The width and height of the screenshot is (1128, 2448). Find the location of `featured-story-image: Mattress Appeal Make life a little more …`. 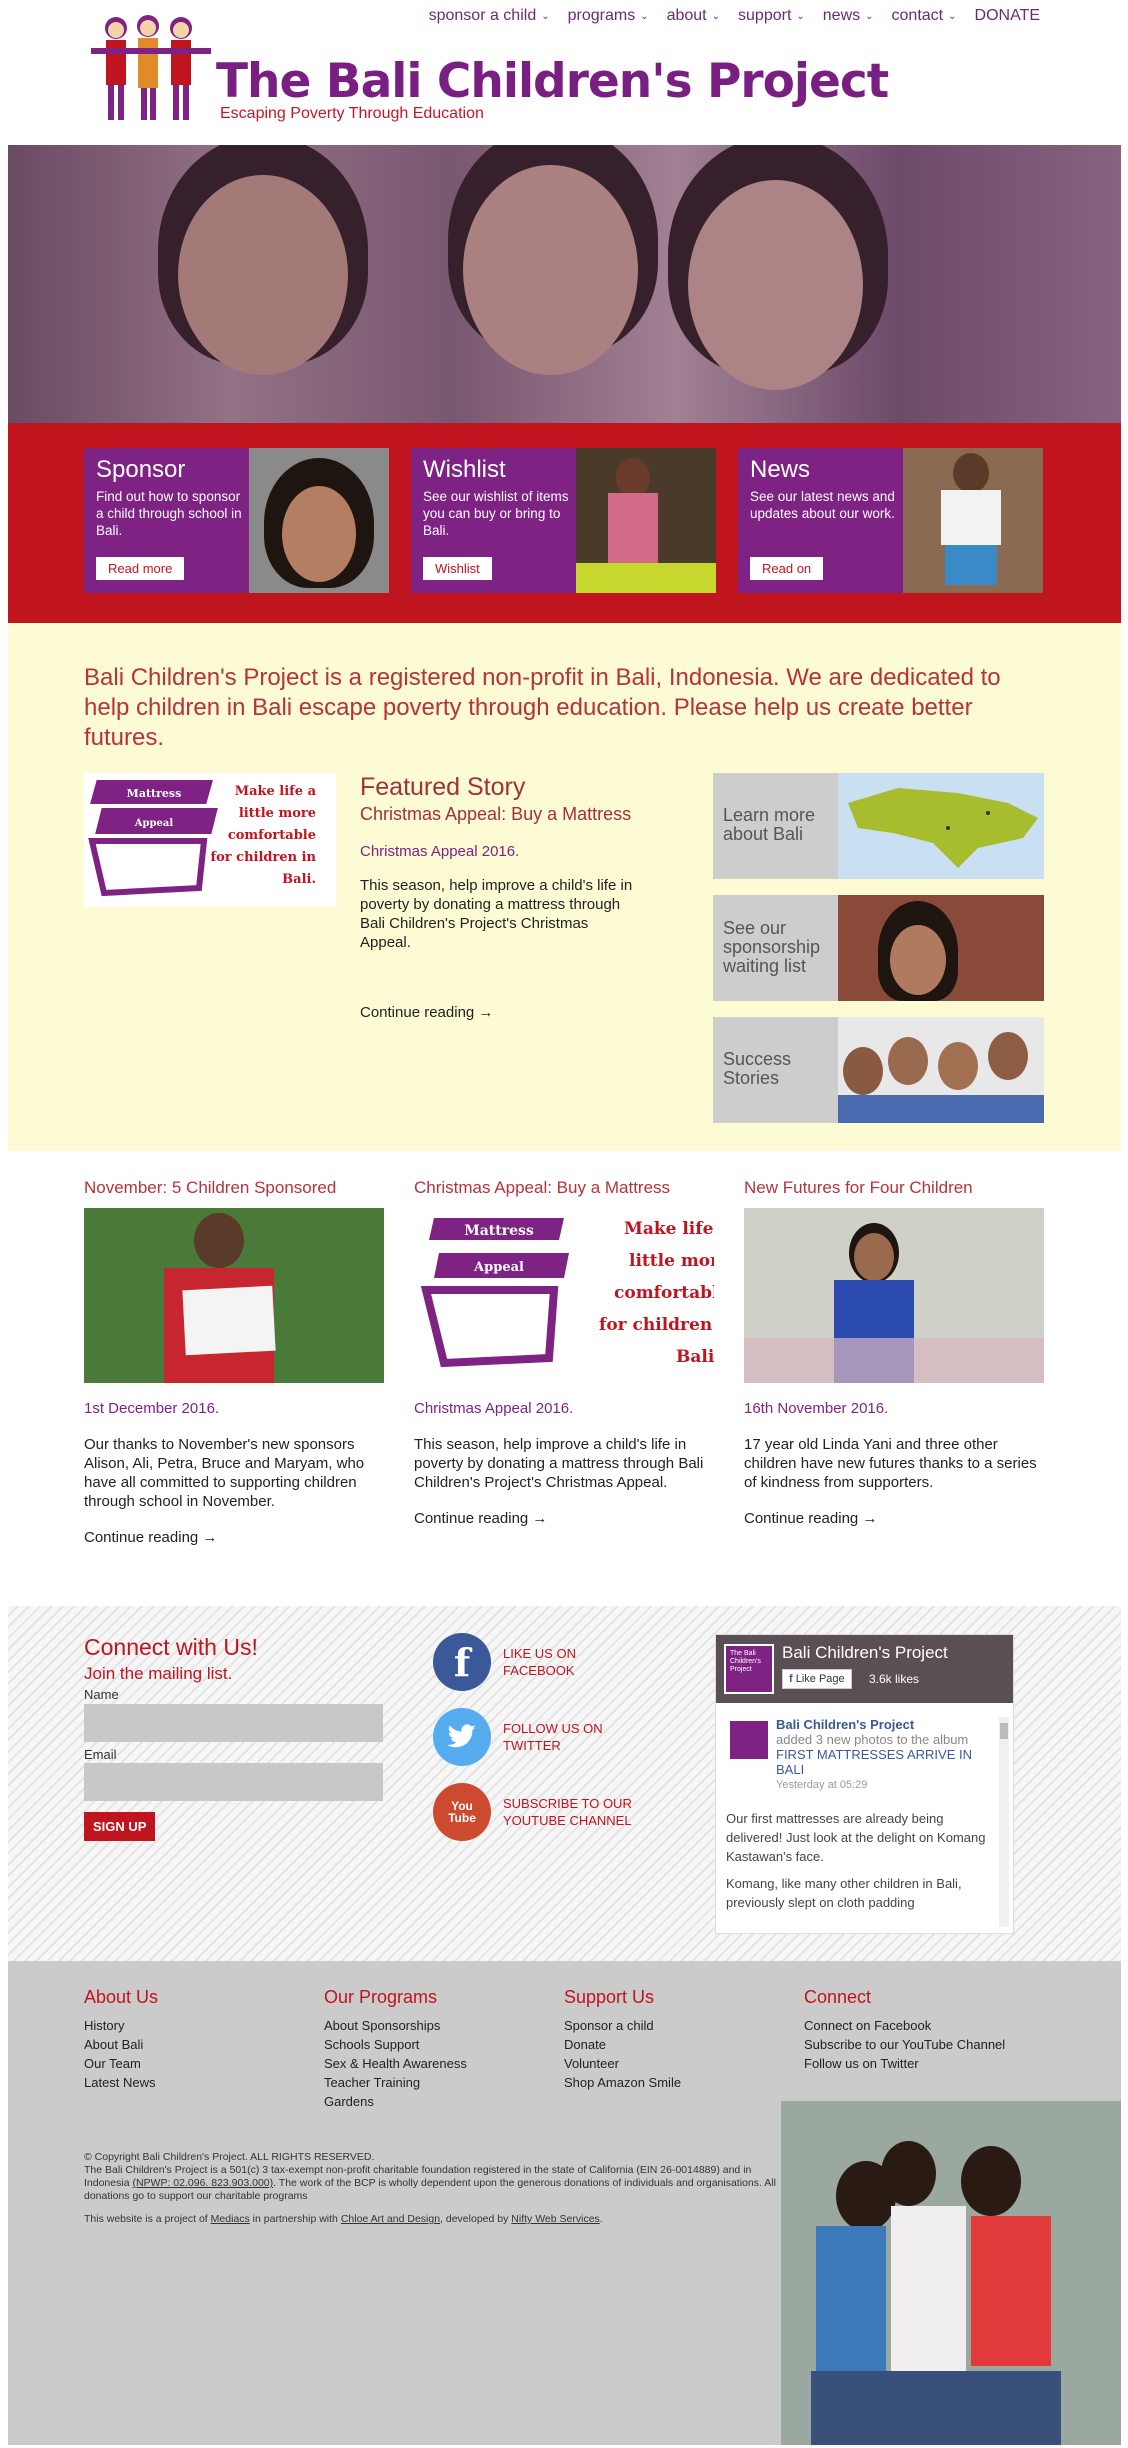

featured-story-image: Mattress Appeal Make life a little more … is located at coordinates (210, 840).